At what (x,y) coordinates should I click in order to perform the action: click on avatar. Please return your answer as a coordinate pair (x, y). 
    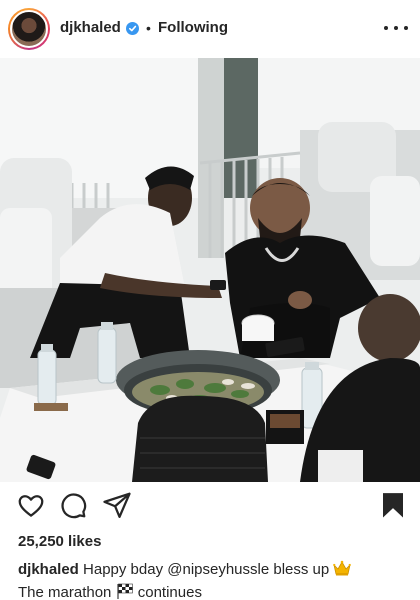
    Looking at the image, I should click on (29, 29).